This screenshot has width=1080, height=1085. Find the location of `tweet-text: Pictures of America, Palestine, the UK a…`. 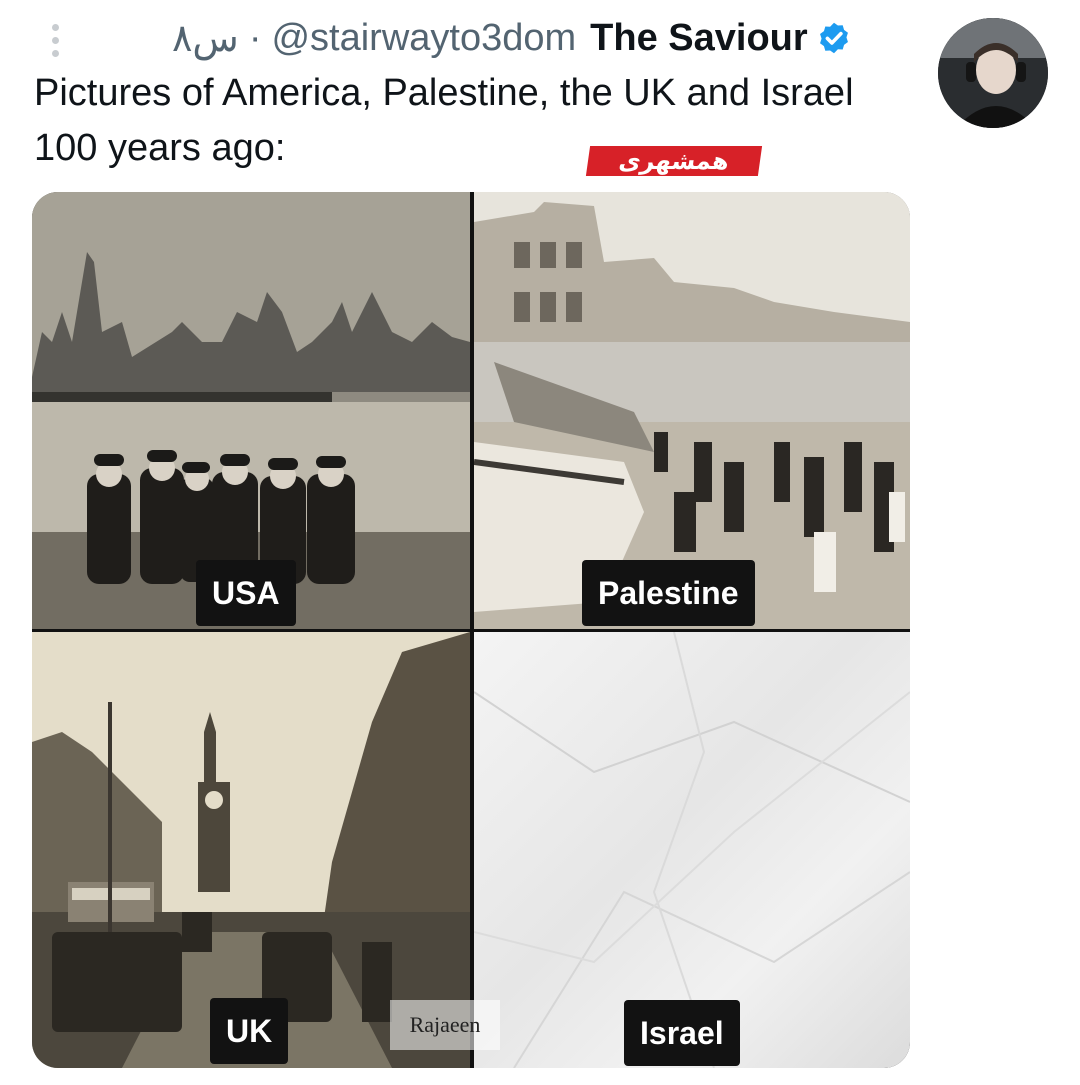

tweet-text: Pictures of America, Palestine, the UK a… is located at coordinates (444, 120).